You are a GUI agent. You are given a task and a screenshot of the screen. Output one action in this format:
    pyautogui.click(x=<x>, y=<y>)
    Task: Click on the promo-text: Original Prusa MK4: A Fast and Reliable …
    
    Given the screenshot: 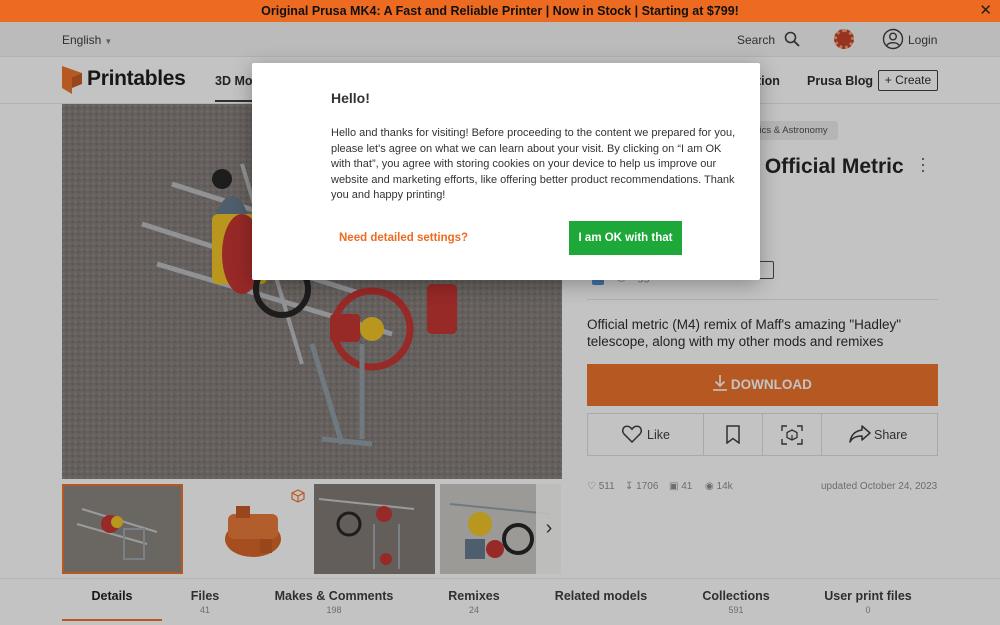 What is the action you would take?
    pyautogui.click(x=500, y=11)
    